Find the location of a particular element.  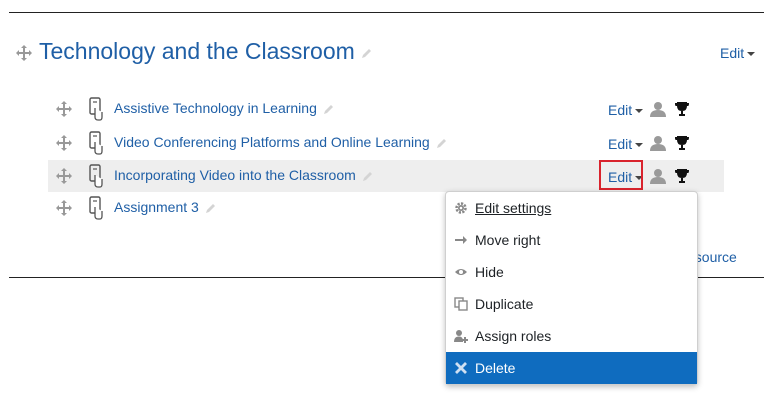

move-section-icon is located at coordinates (24, 53).